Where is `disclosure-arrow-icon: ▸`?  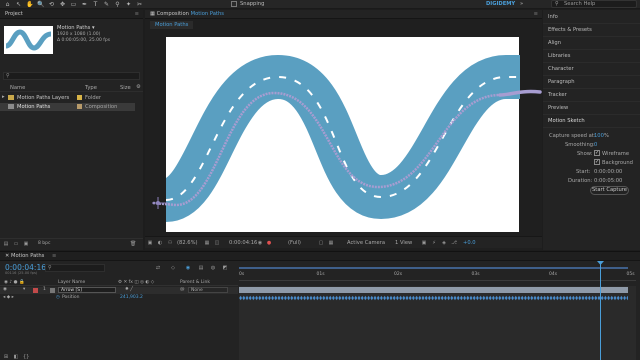 disclosure-arrow-icon: ▸ is located at coordinates (3, 97).